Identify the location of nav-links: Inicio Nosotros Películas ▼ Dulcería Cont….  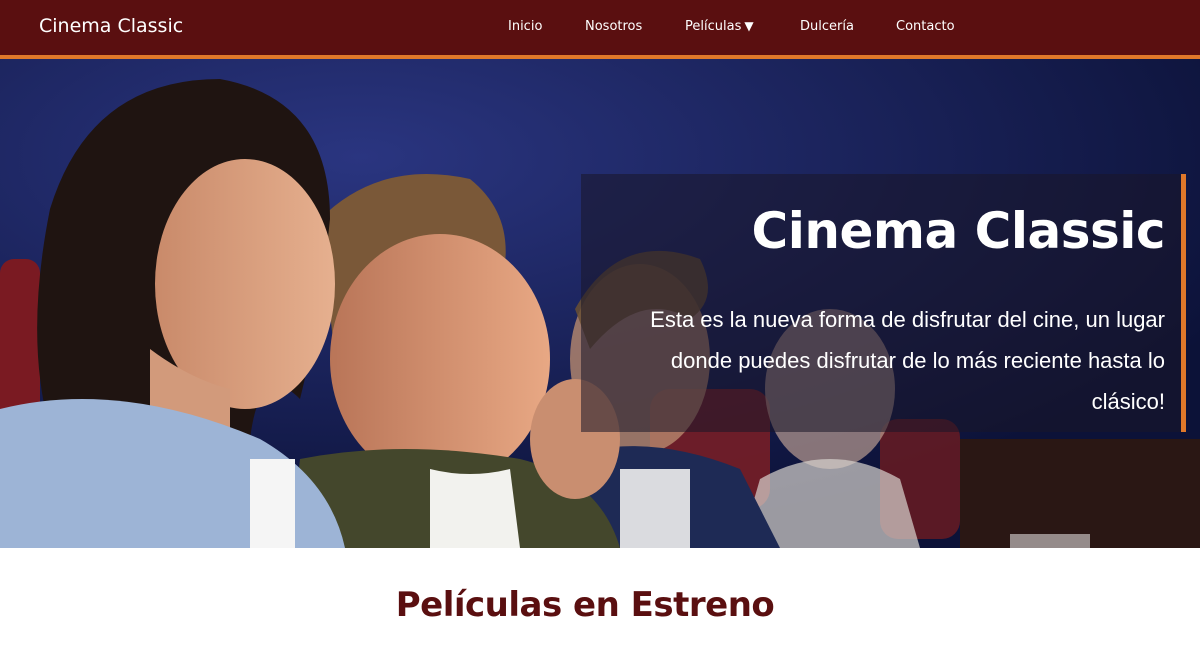
(600, 29).